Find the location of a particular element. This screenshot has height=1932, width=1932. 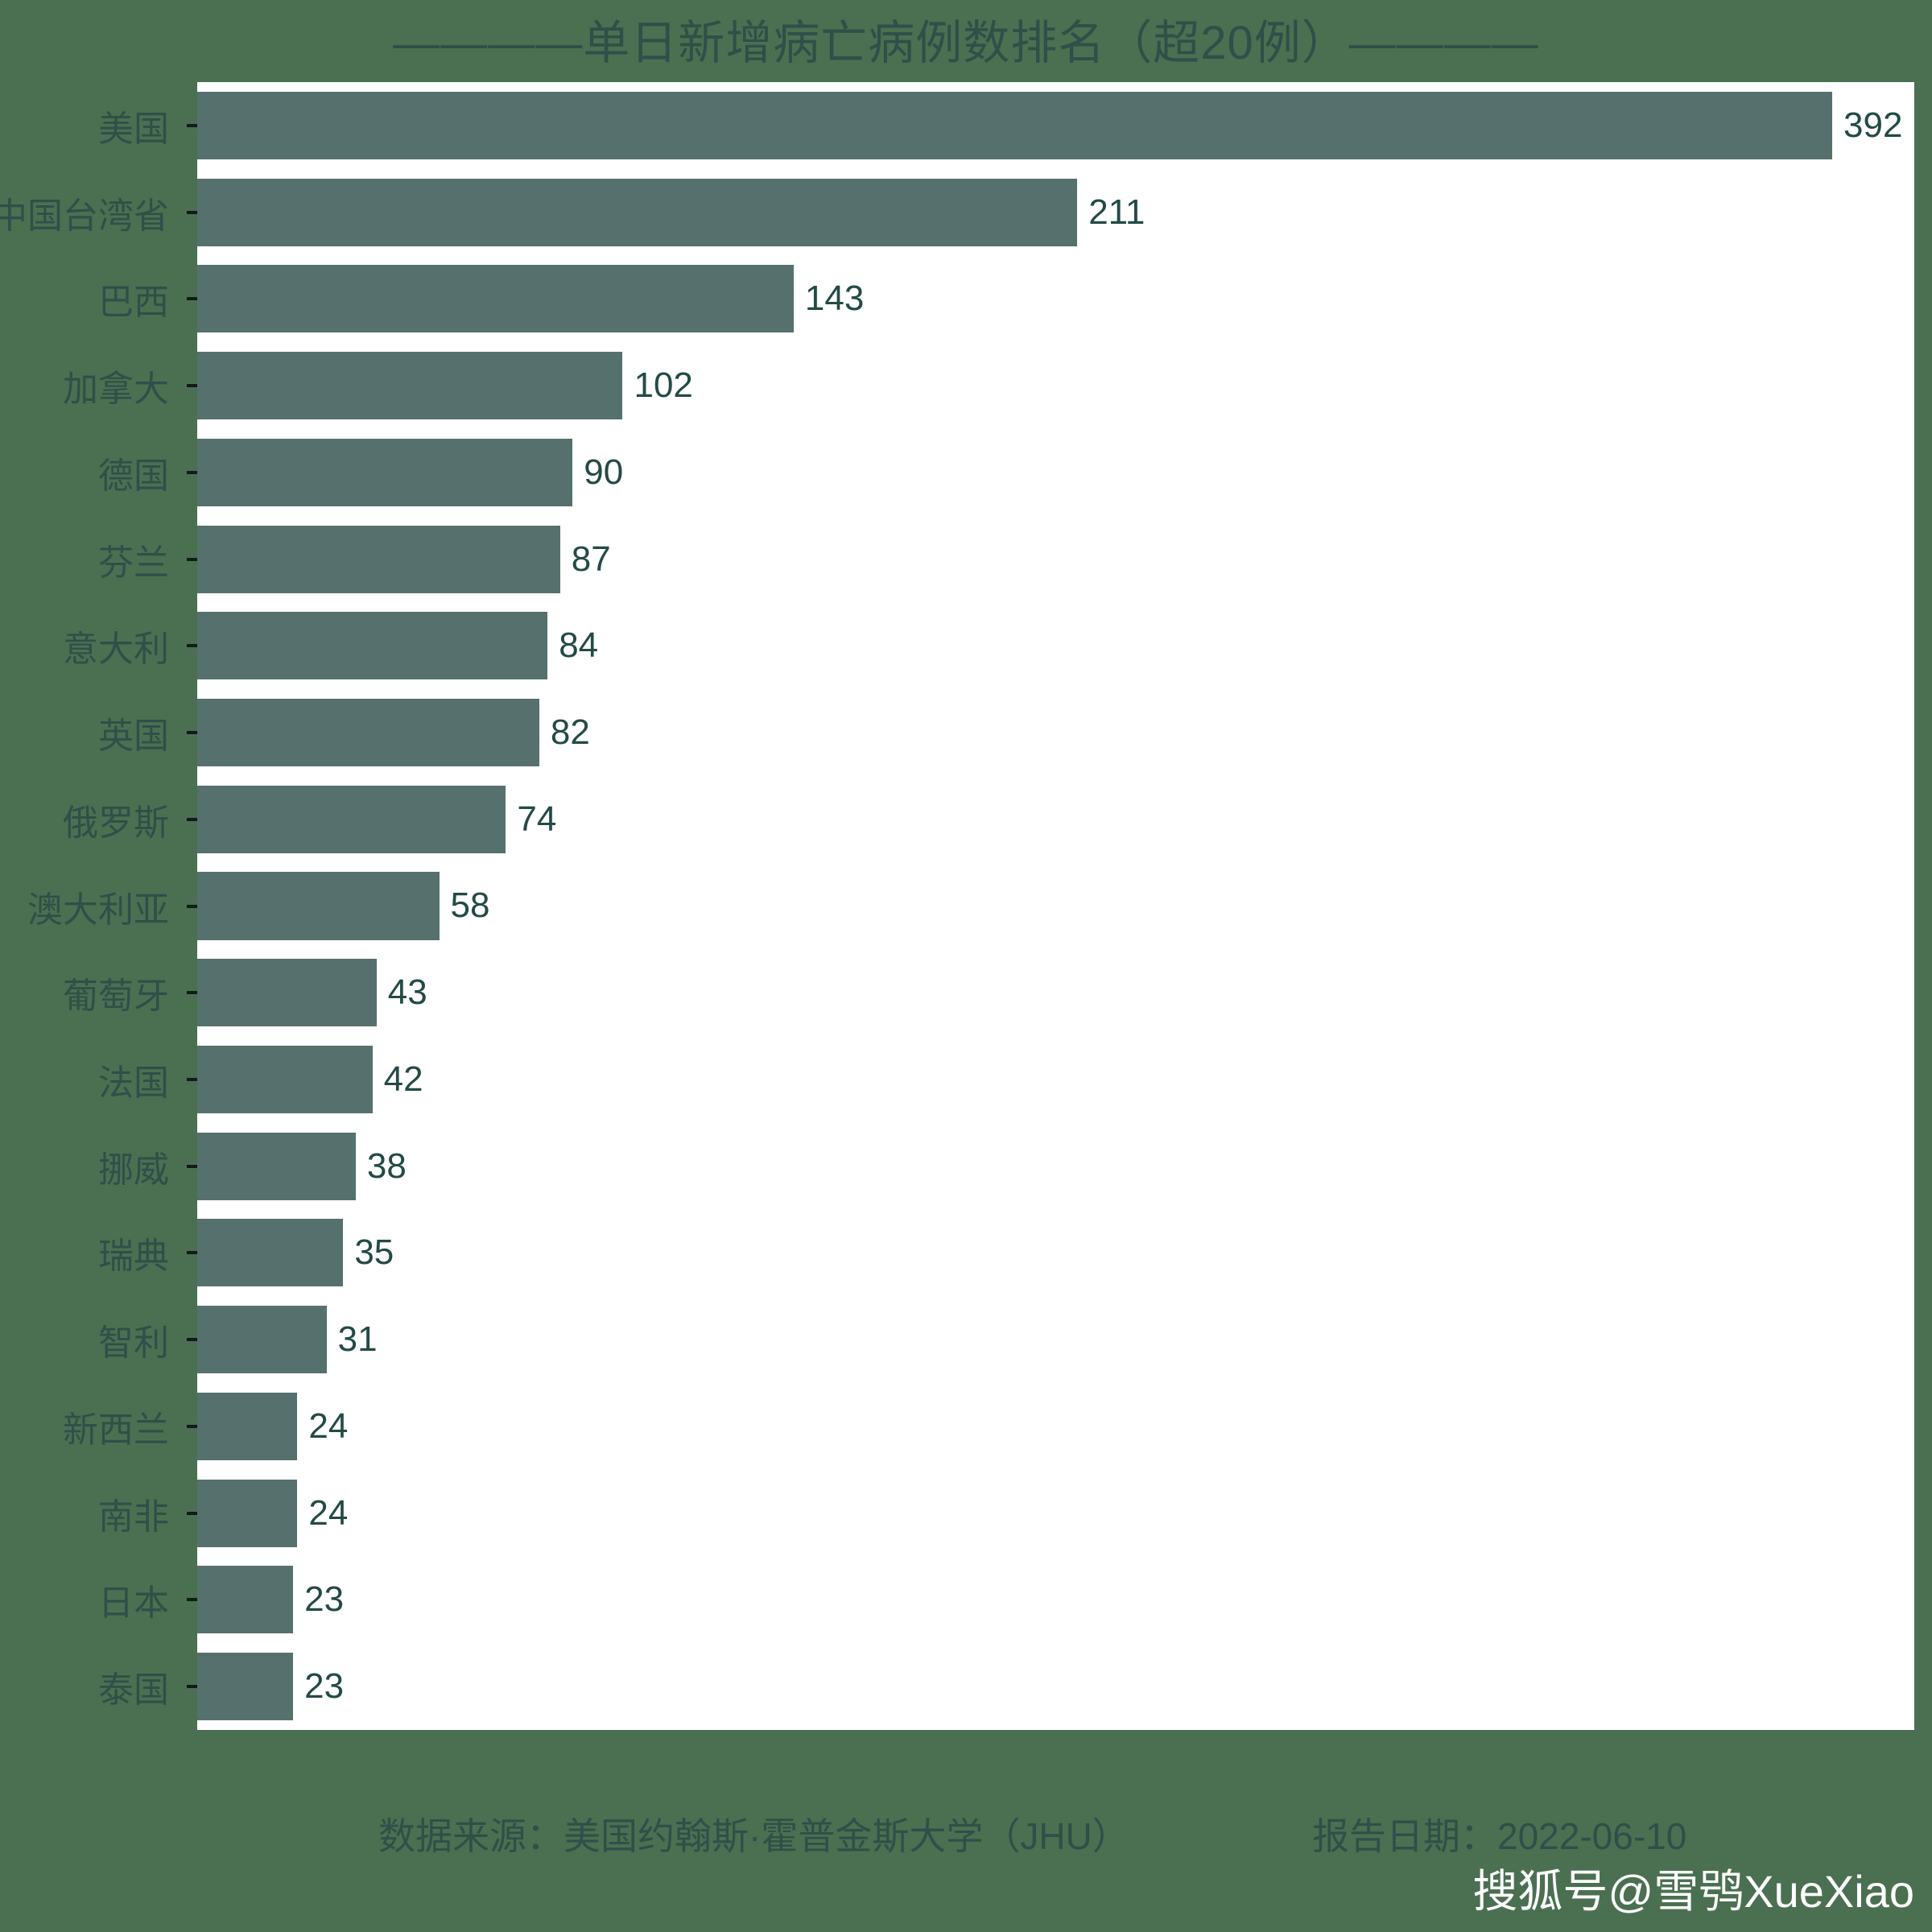

category-axis-label: 加拿大 is located at coordinates (116, 389).